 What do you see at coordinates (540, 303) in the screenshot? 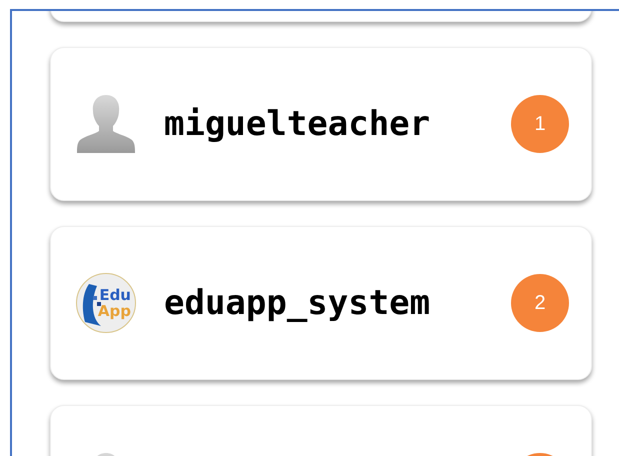
I see `unread-count-badge: 2` at bounding box center [540, 303].